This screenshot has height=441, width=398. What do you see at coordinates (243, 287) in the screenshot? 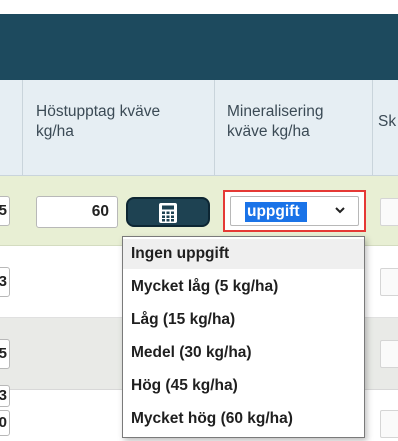
I see `option-mycket-lag: Mycket låg (5 kg/ha)` at bounding box center [243, 287].